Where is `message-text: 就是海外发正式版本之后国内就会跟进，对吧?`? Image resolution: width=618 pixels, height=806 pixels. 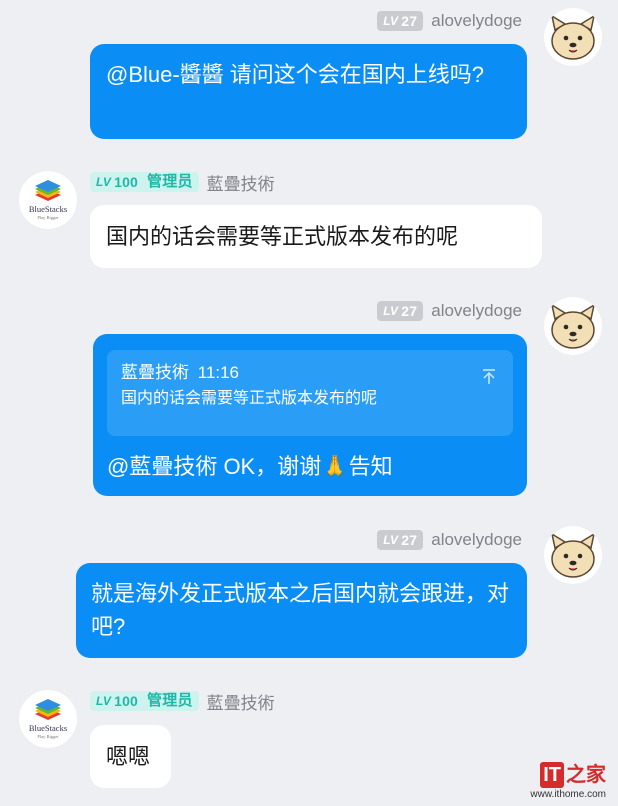 message-text: 就是海外发正式版本之后国内就会跟进，对吧? is located at coordinates (300, 610).